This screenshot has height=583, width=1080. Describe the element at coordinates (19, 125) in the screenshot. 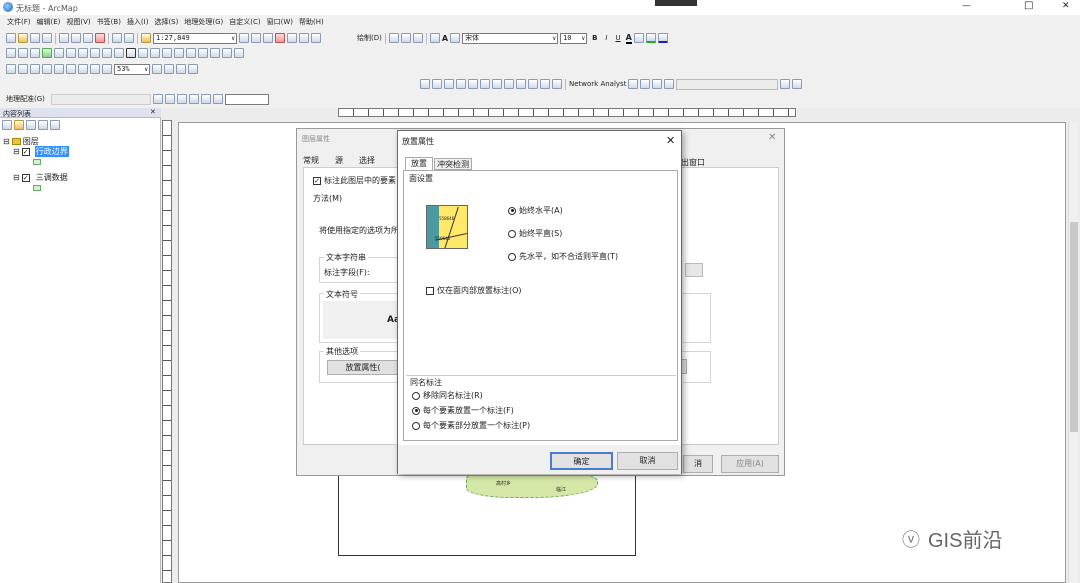

I see `list-by-source-icon` at that location.